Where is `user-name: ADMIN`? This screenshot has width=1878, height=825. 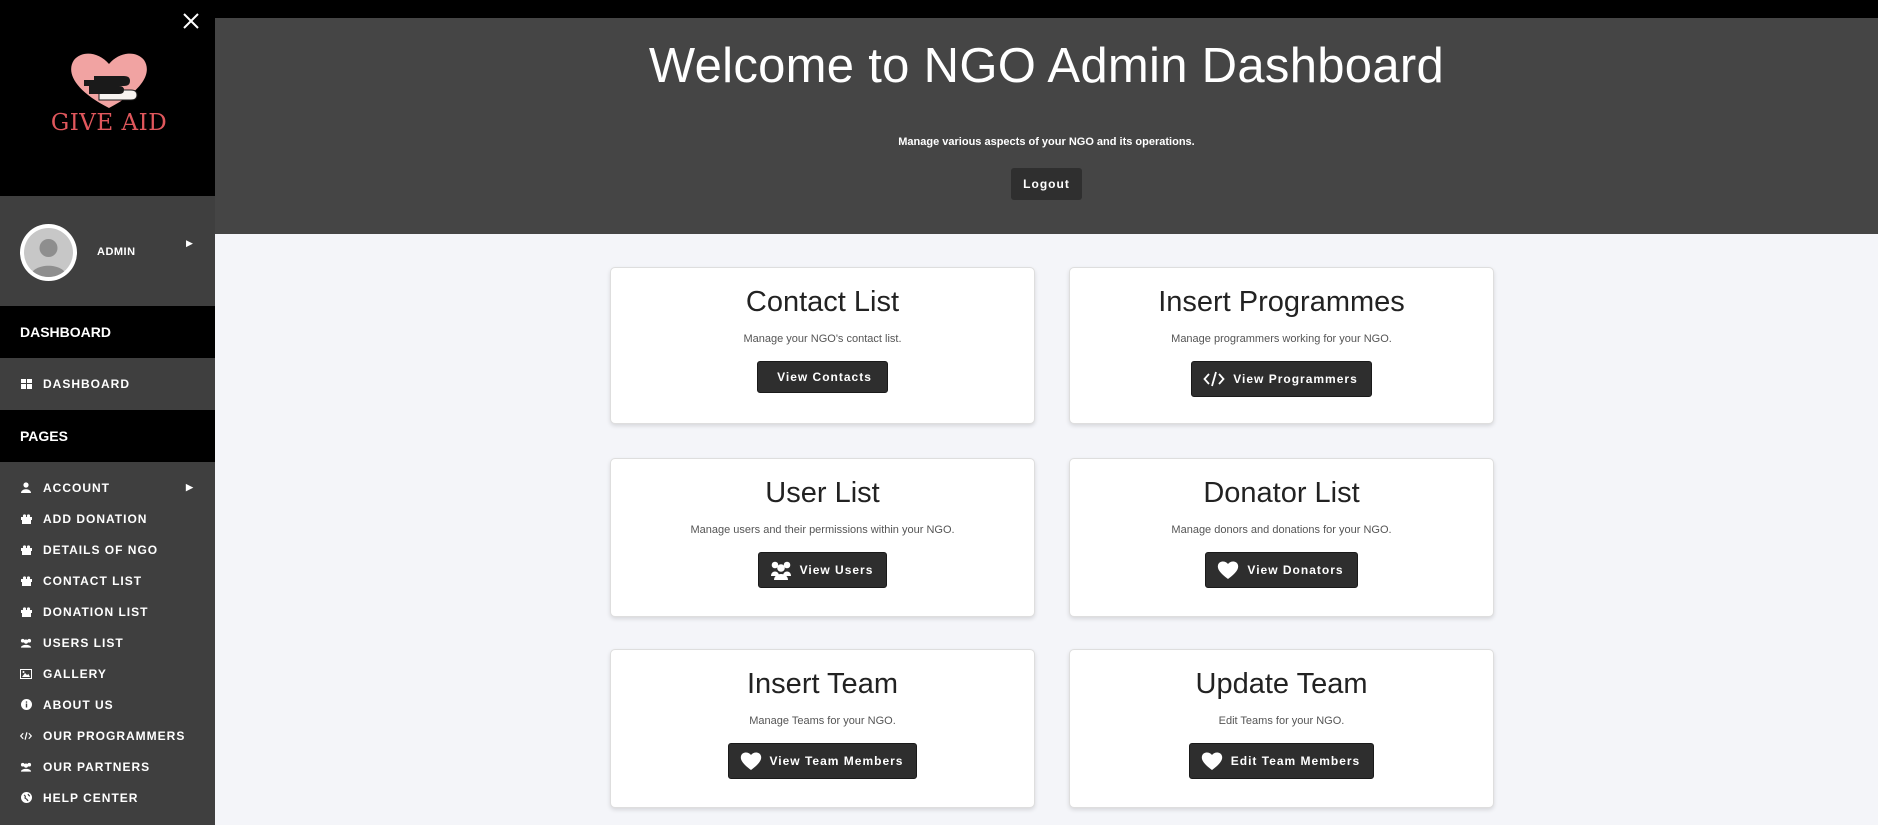
user-name: ADMIN is located at coordinates (116, 252).